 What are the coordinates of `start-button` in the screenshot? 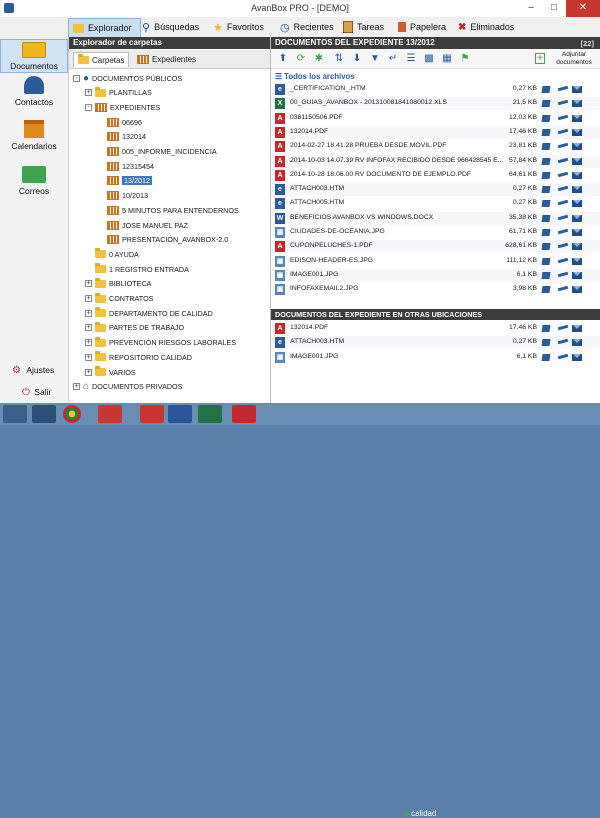 It's located at (15, 414).